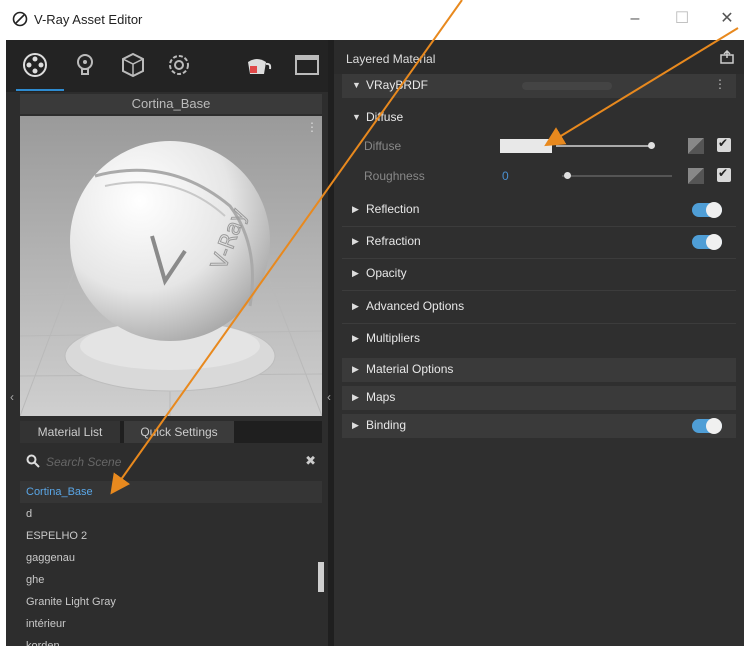 Image resolution: width=744 pixels, height=646 pixels. I want to click on roughness-value: 0, so click(505, 176).